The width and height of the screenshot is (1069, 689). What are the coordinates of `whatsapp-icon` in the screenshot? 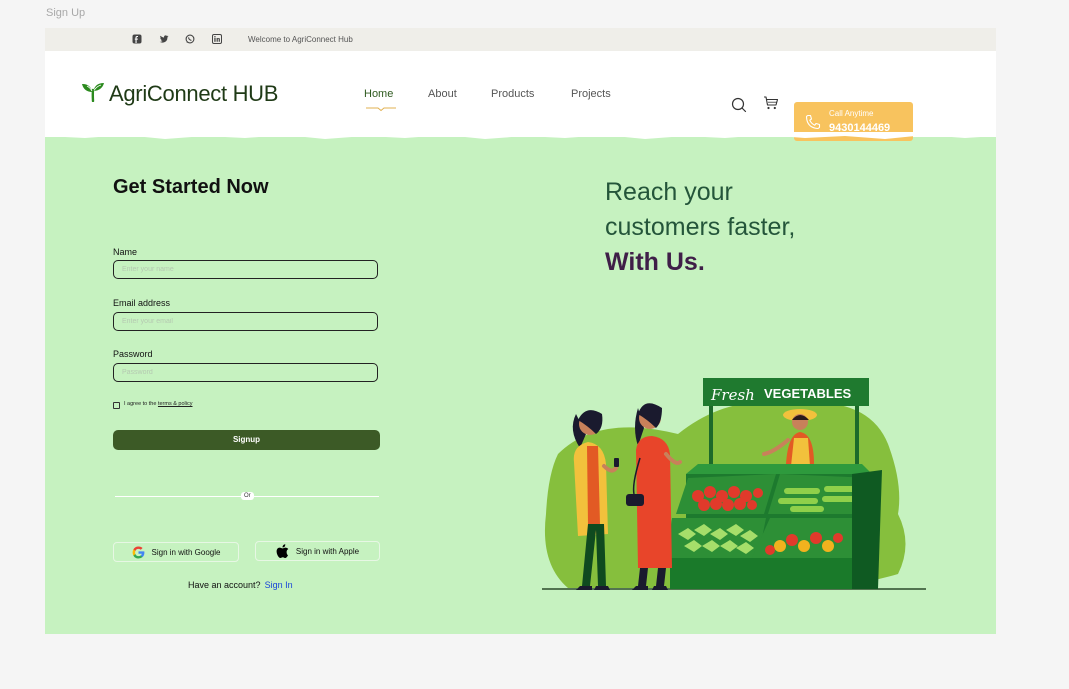 It's located at (190, 39).